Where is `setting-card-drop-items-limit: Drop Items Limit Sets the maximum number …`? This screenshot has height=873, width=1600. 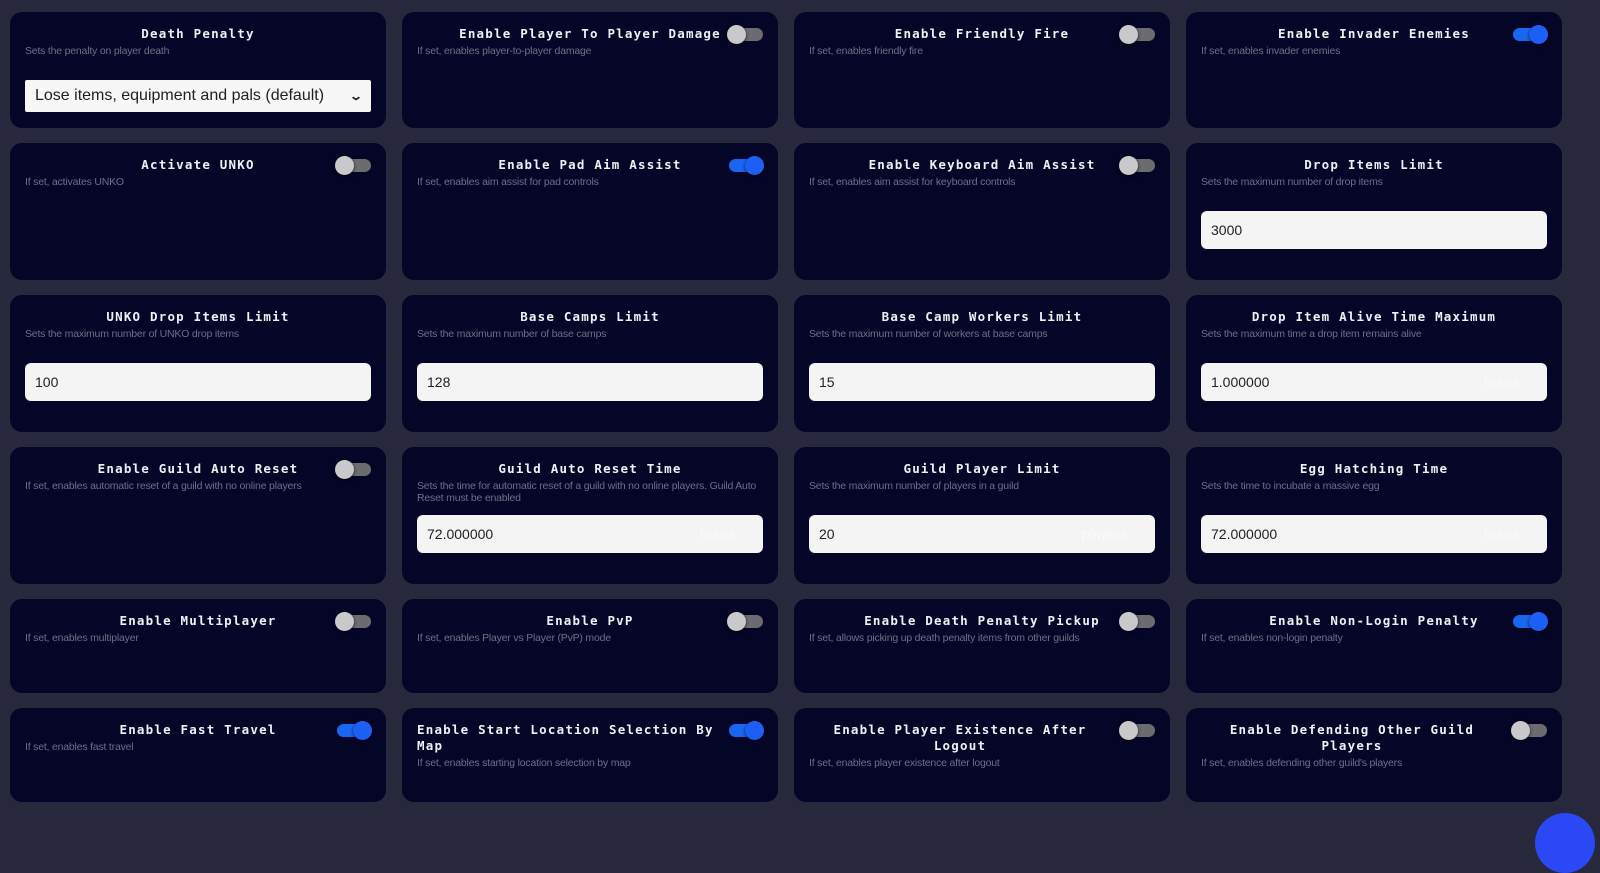 setting-card-drop-items-limit: Drop Items Limit Sets the maximum number … is located at coordinates (1374, 211).